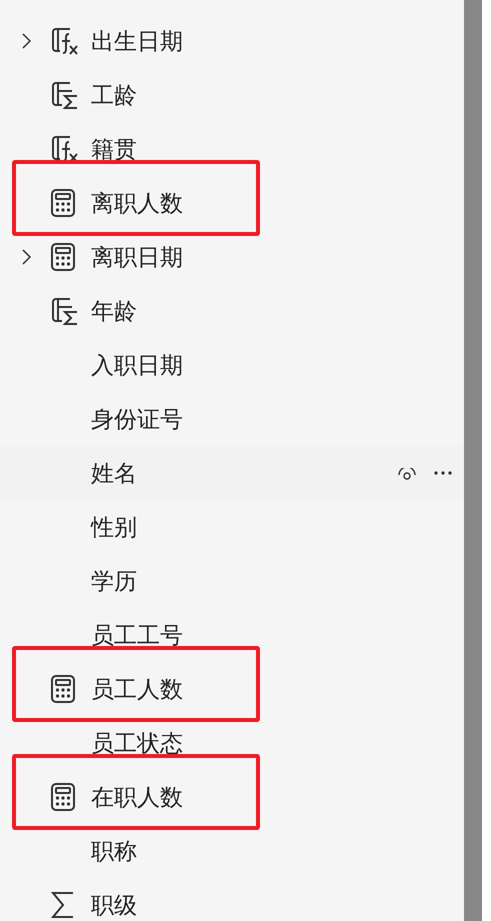 This screenshot has width=491, height=921. I want to click on field-name: 员工状态, so click(137, 743).